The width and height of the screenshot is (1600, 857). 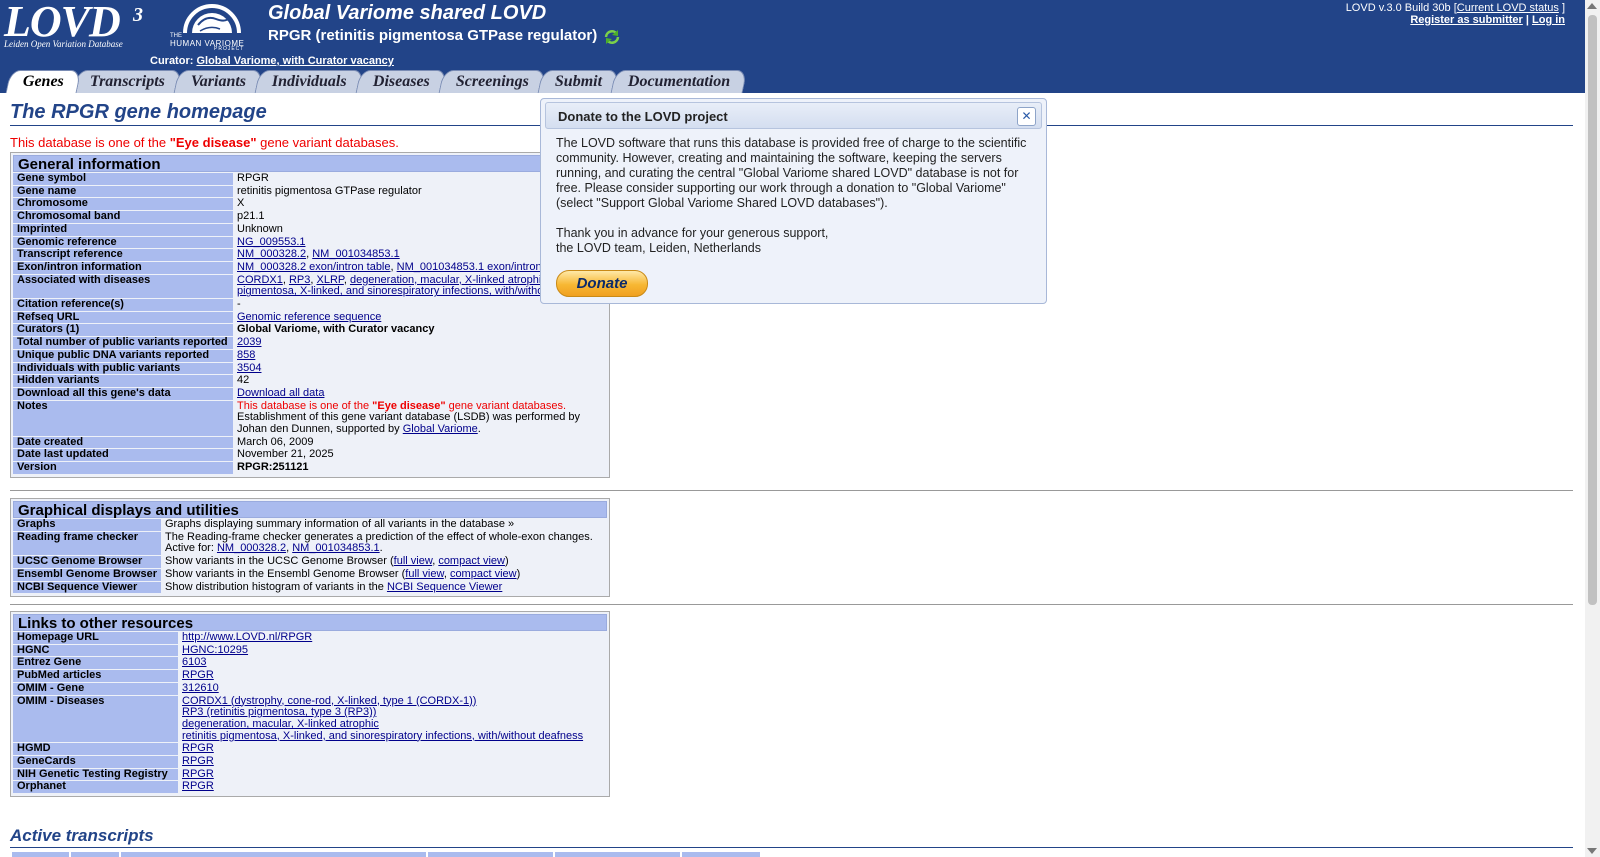 I want to click on genecards-link: RPGR, so click(x=198, y=761).